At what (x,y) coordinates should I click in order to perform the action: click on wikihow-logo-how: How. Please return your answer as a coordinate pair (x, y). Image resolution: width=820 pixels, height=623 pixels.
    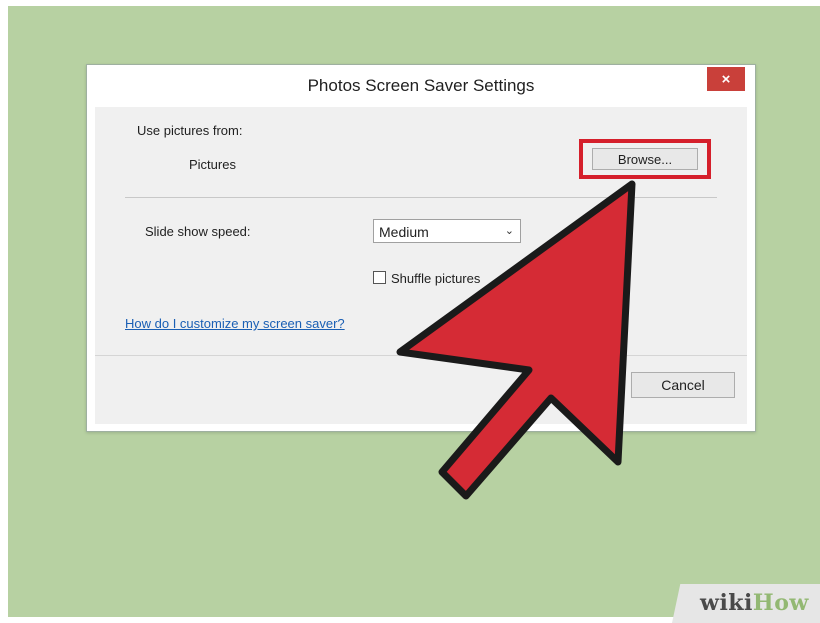
    Looking at the image, I should click on (780, 603).